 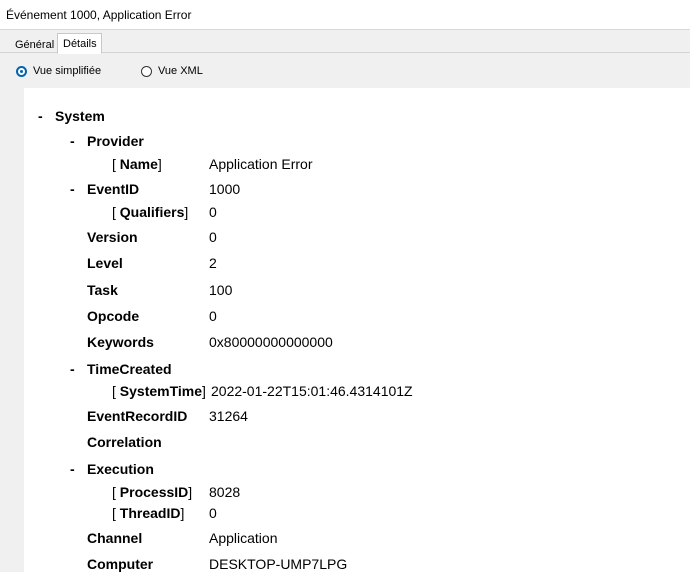 I want to click on tab-details-label: Détails, so click(x=80, y=44).